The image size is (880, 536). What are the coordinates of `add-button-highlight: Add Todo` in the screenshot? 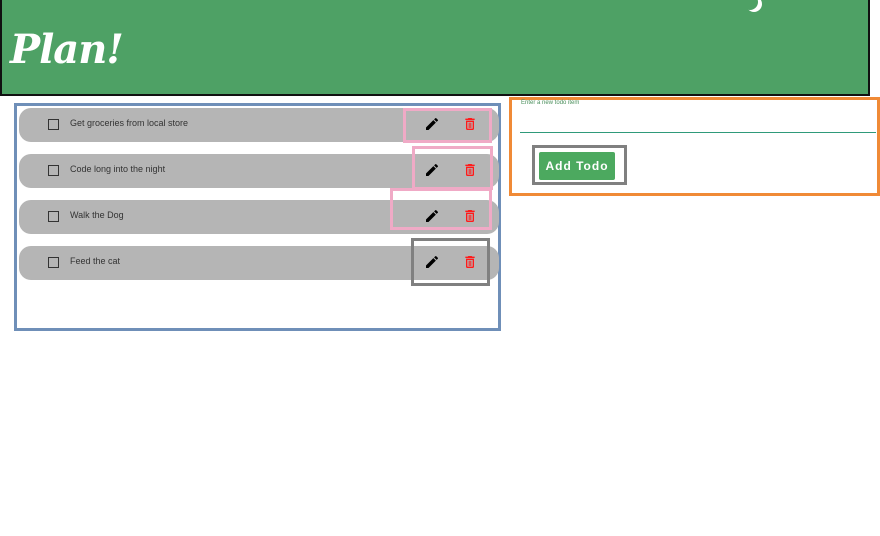 It's located at (579, 165).